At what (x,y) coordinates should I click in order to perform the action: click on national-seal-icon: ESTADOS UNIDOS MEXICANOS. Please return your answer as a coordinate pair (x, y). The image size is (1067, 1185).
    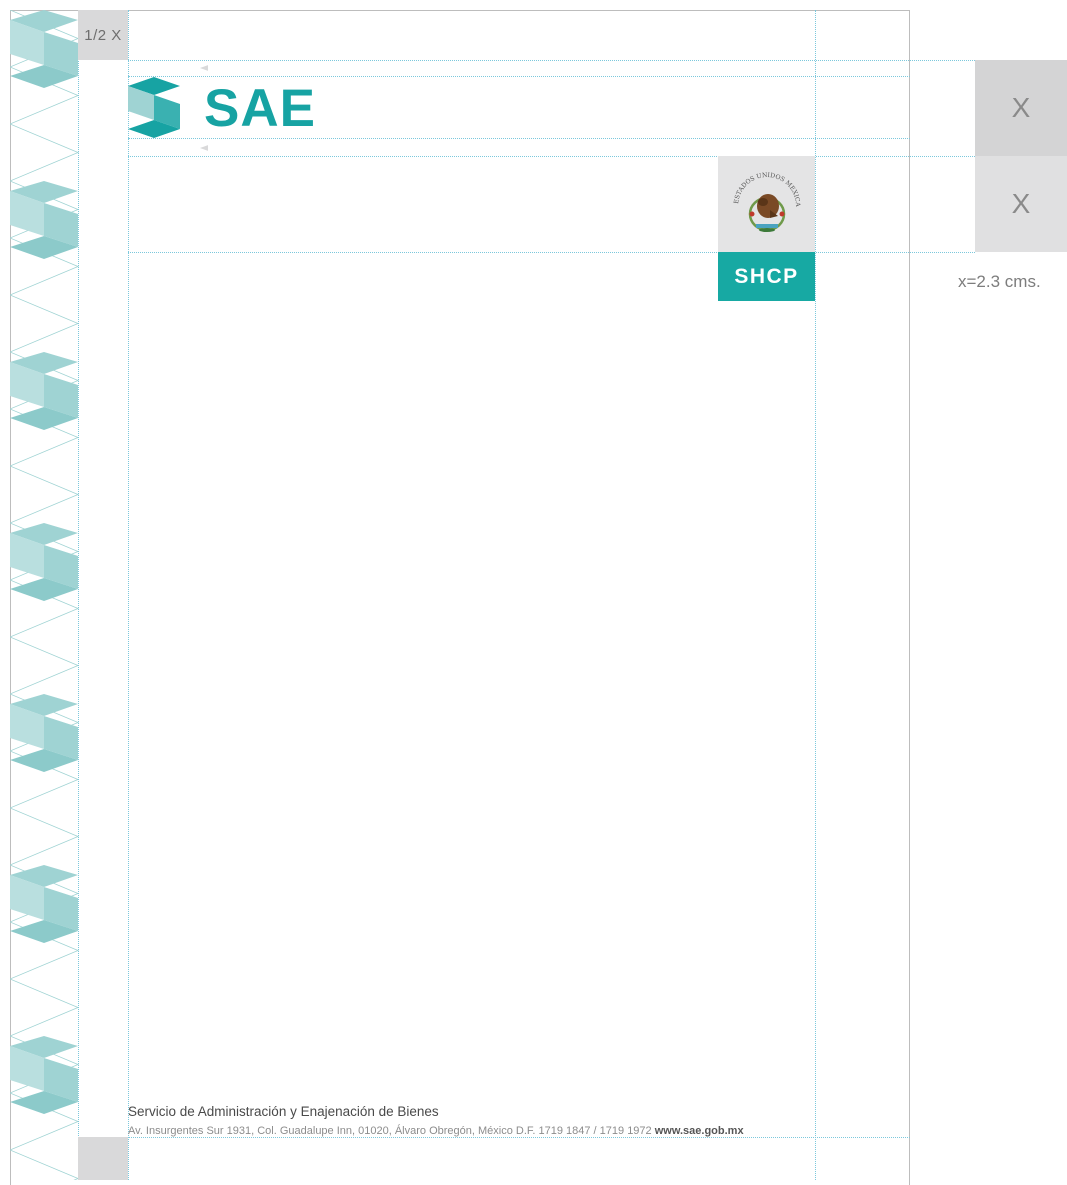
    Looking at the image, I should click on (765, 199).